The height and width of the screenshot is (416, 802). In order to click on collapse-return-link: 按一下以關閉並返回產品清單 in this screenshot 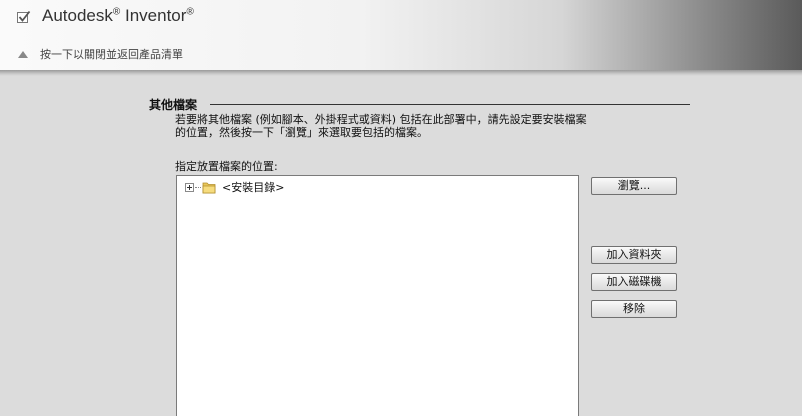, I will do `click(100, 54)`.